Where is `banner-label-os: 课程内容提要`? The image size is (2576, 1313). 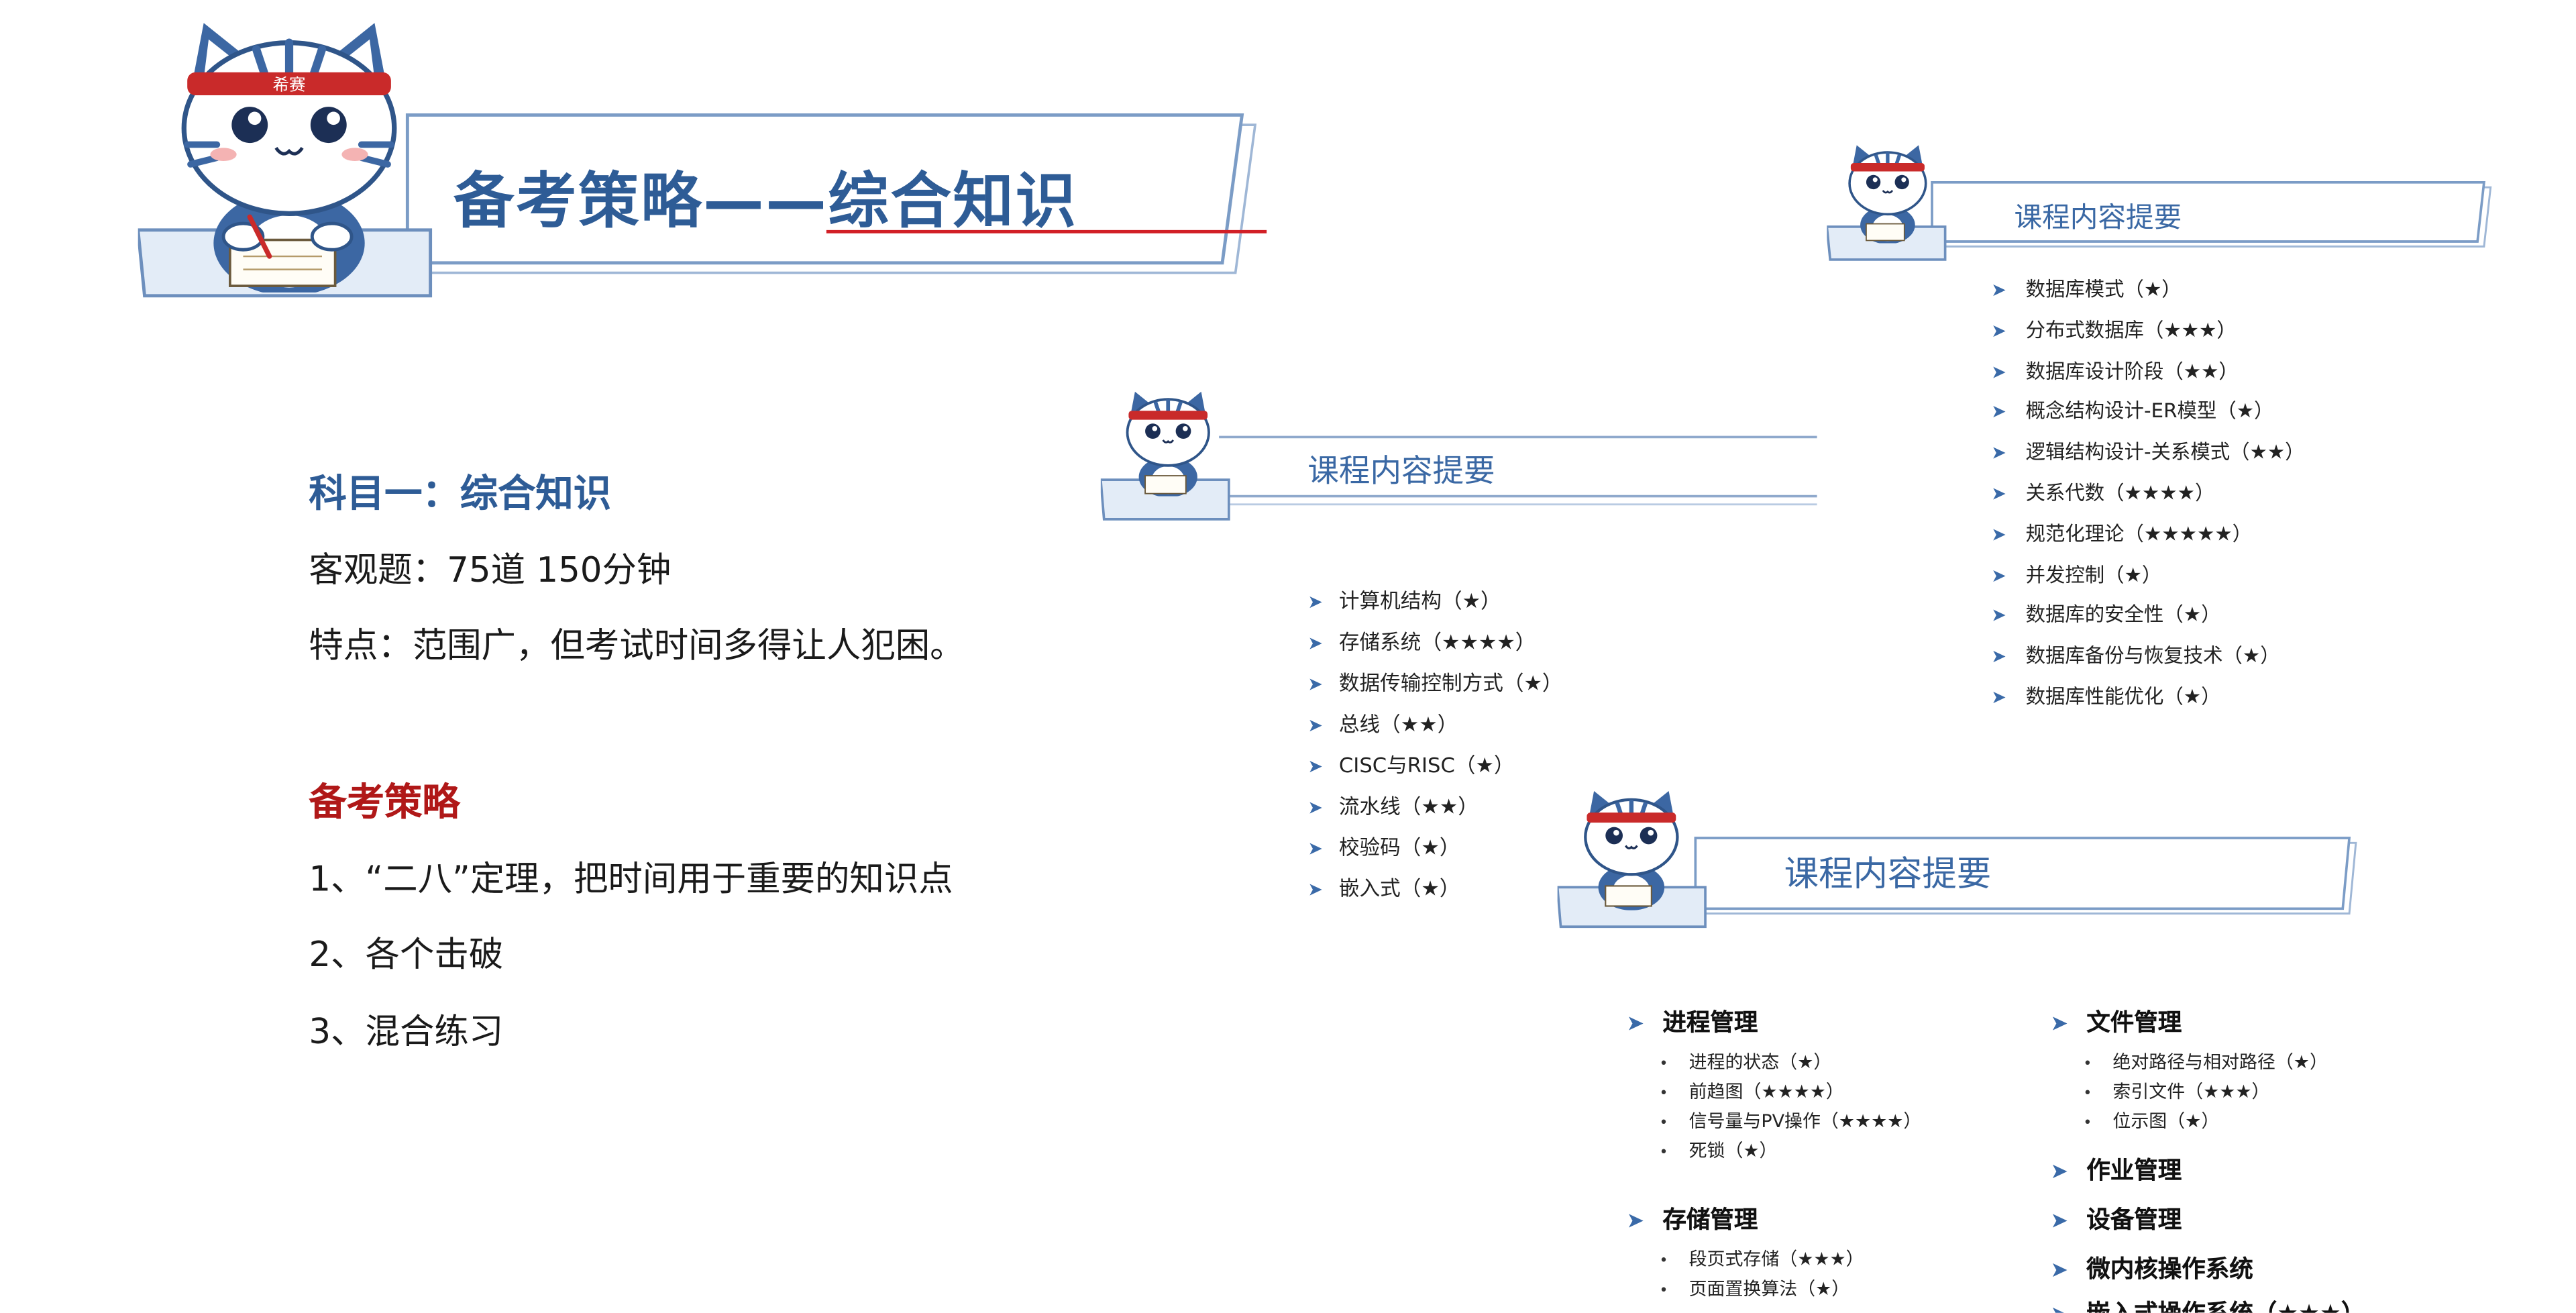 banner-label-os: 课程内容提要 is located at coordinates (1888, 874).